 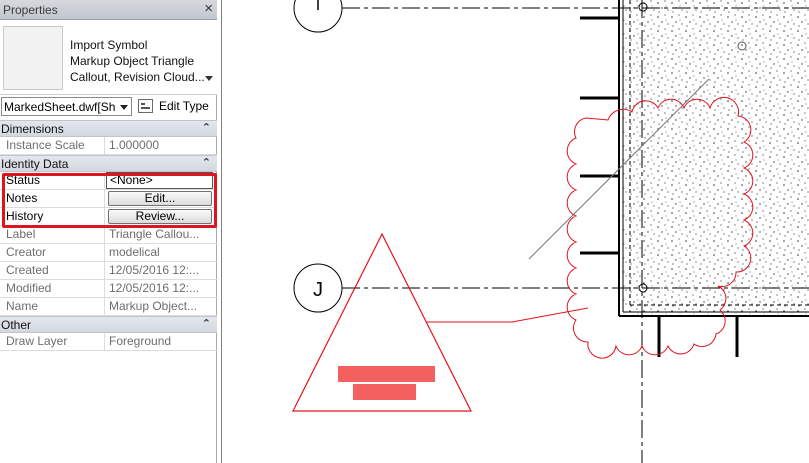 What do you see at coordinates (32, 129) in the screenshot?
I see `category-label: Dimensions` at bounding box center [32, 129].